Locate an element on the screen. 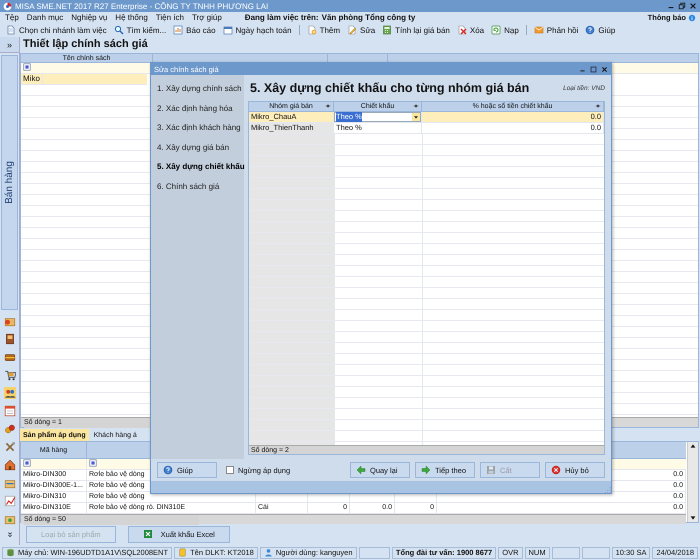 The width and height of the screenshot is (700, 560). module-panel: Bán hàng is located at coordinates (9, 182).